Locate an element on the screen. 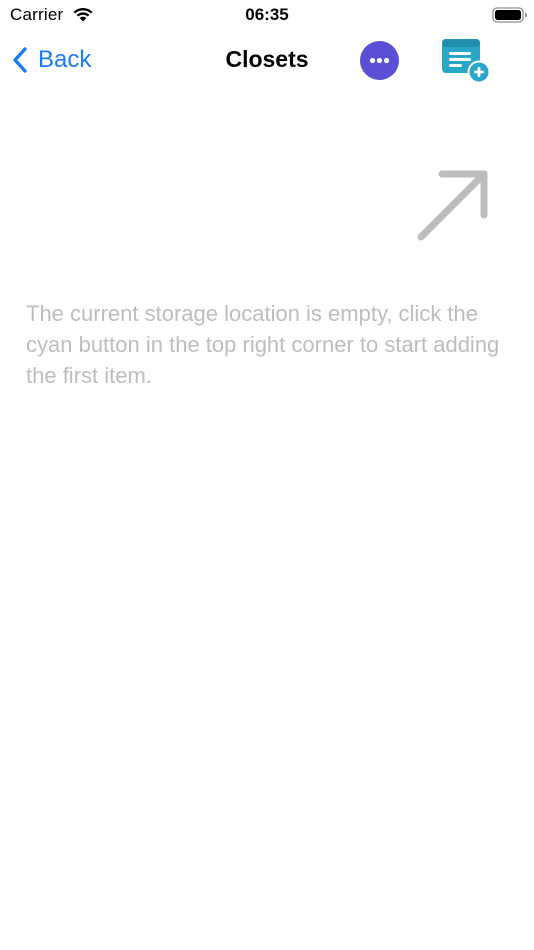 Image resolution: width=534 pixels, height=950 pixels. status-bar: Carrier 06:35 is located at coordinates (267, 15).